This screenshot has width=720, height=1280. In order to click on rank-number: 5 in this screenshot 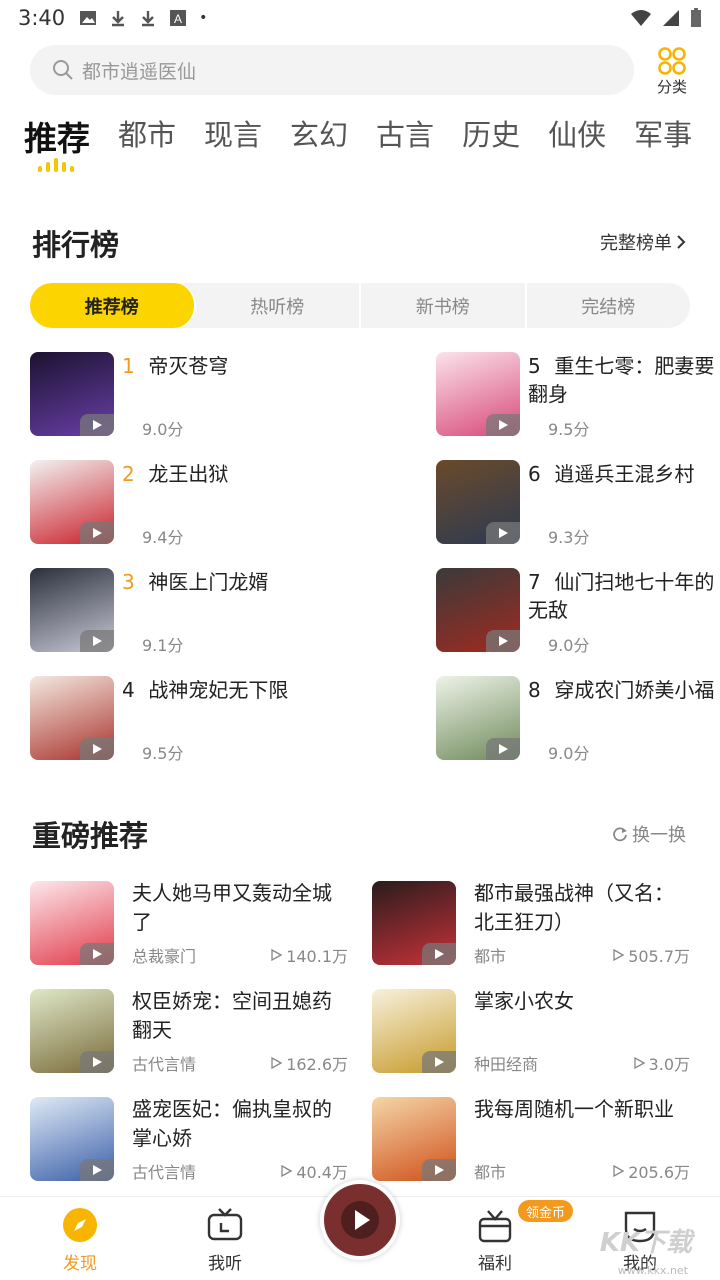, I will do `click(534, 366)`.